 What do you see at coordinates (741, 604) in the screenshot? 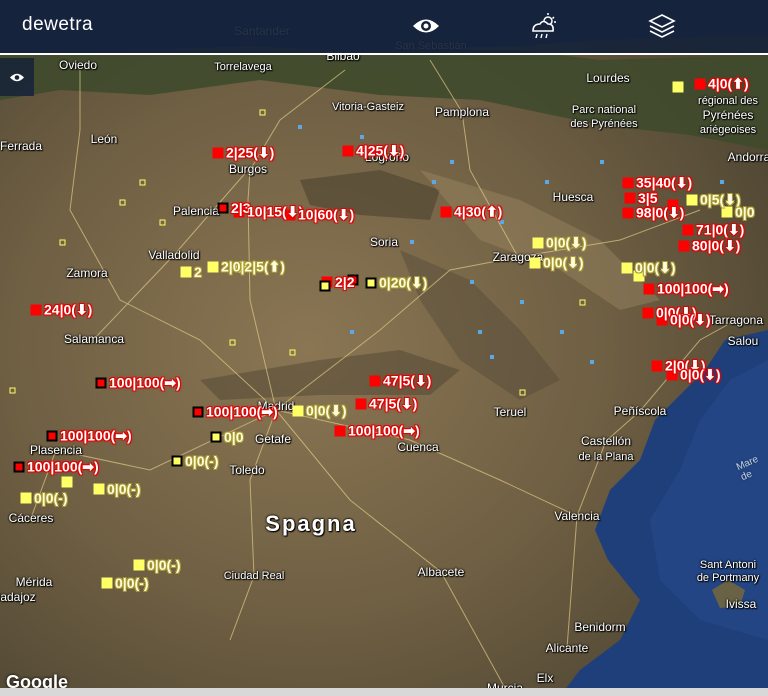
I see `place-label: Ivissa` at bounding box center [741, 604].